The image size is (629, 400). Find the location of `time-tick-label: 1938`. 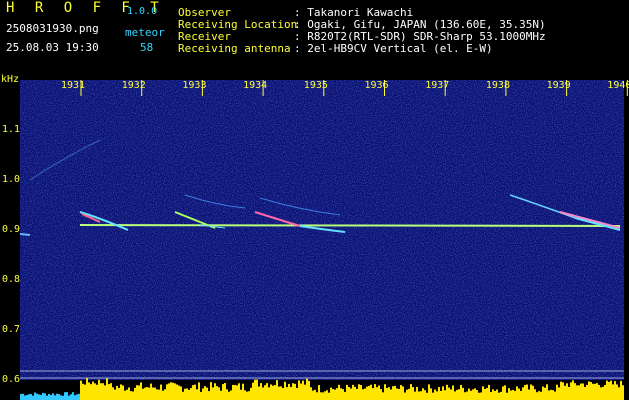

time-tick-label: 1938 is located at coordinates (497, 85).